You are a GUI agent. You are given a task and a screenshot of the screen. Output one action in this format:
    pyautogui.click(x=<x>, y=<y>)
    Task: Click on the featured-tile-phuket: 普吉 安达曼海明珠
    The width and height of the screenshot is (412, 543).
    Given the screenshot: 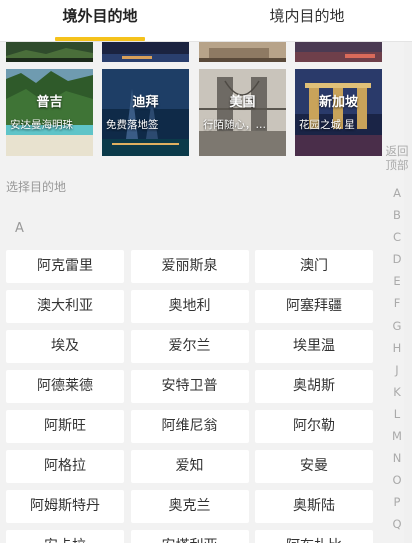 What is the action you would take?
    pyautogui.click(x=49, y=112)
    